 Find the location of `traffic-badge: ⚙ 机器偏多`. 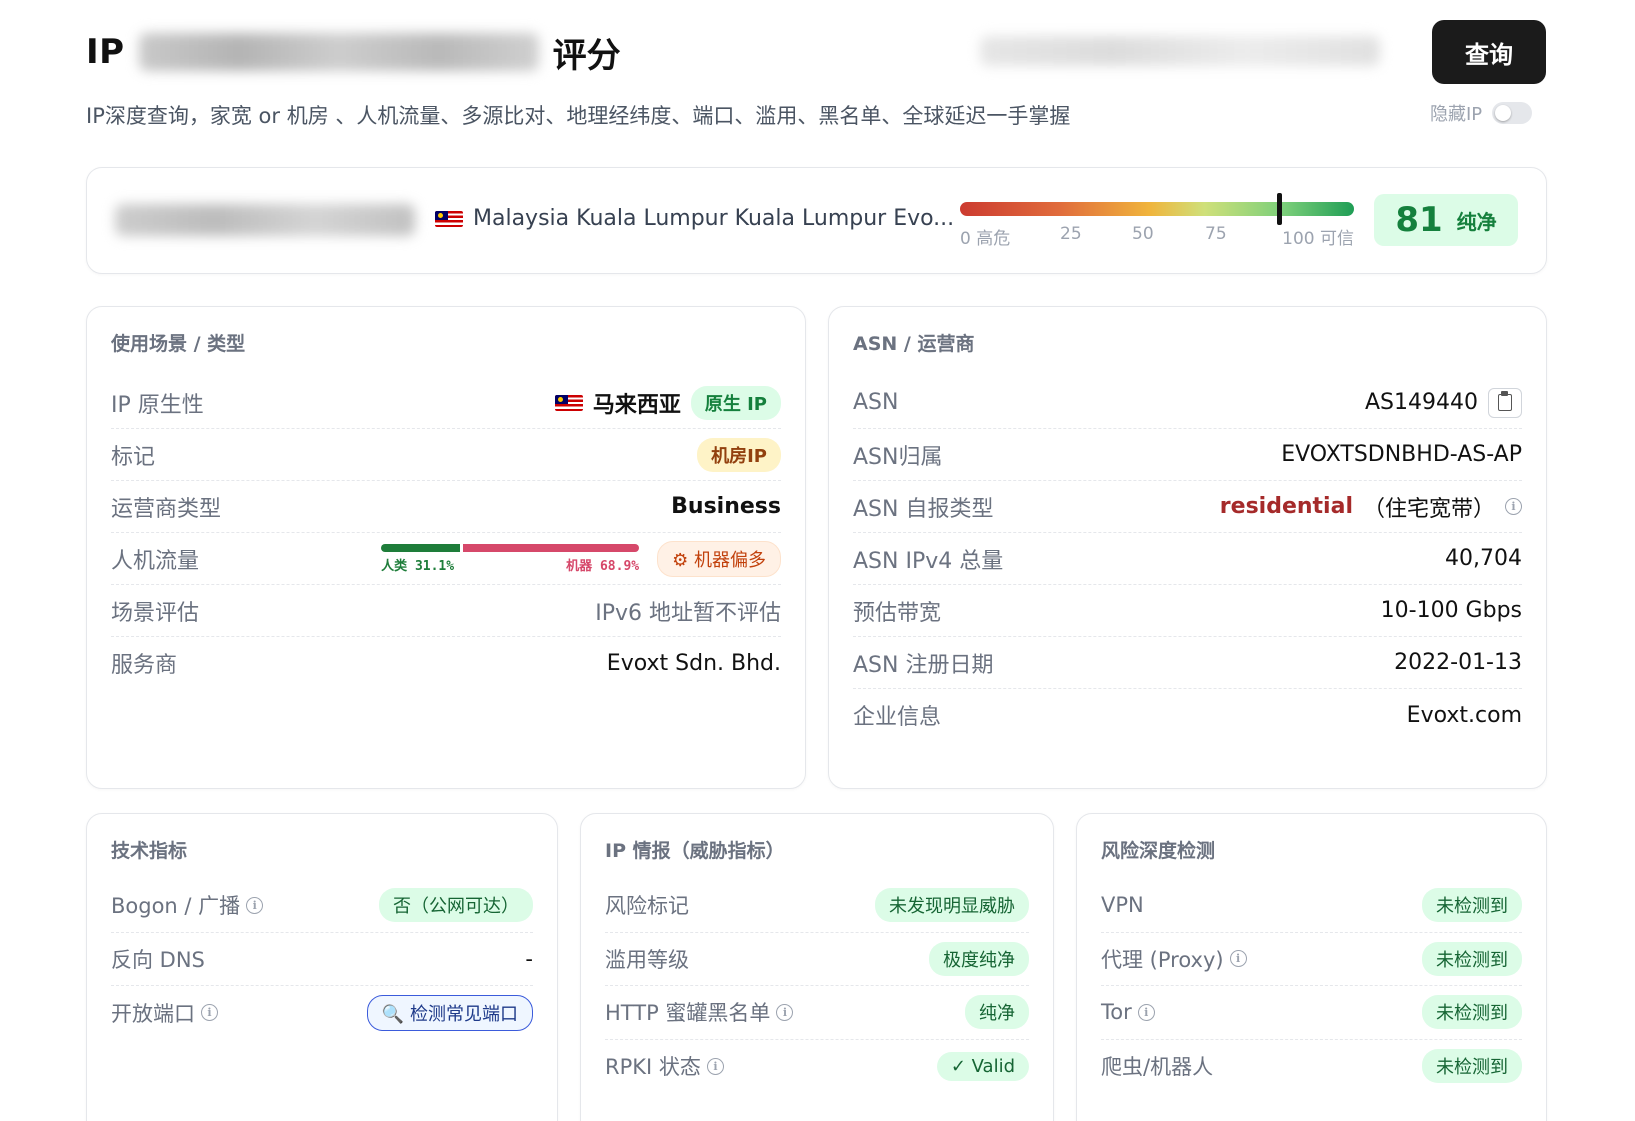

traffic-badge: ⚙ 机器偏多 is located at coordinates (719, 558).